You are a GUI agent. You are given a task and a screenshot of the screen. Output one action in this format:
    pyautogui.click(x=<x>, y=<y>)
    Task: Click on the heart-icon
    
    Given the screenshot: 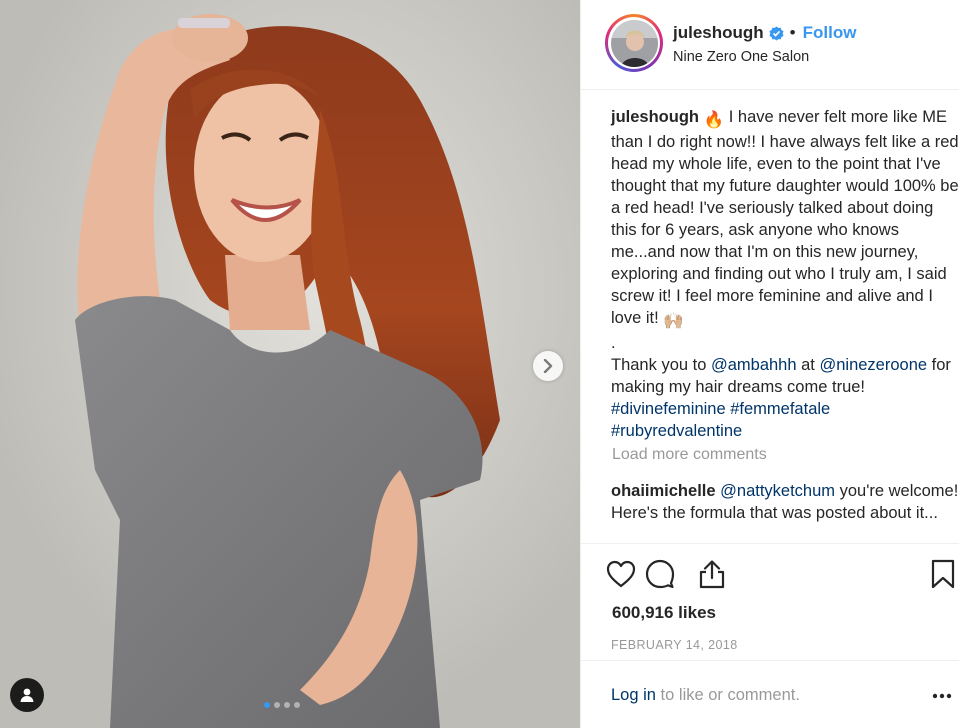 What is the action you would take?
    pyautogui.click(x=621, y=574)
    